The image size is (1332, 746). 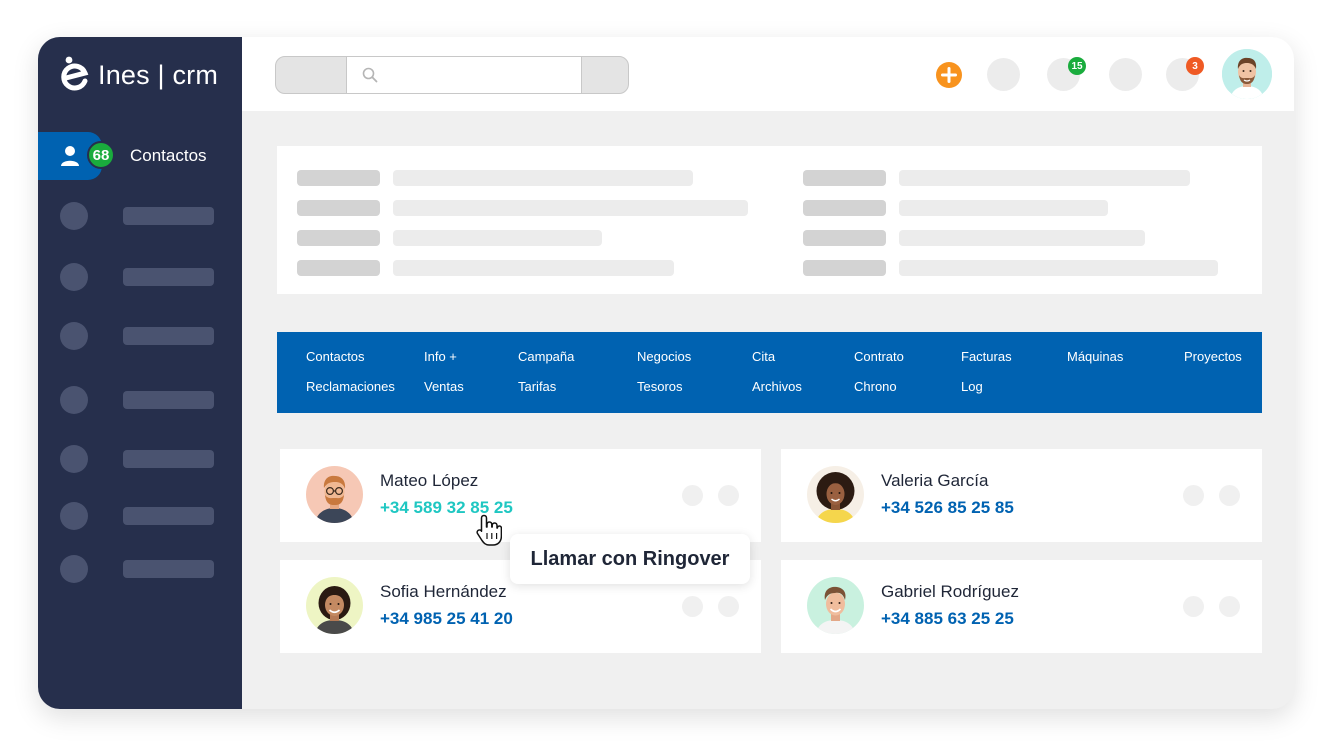 What do you see at coordinates (879, 356) in the screenshot?
I see `tab-contrato: Contrato` at bounding box center [879, 356].